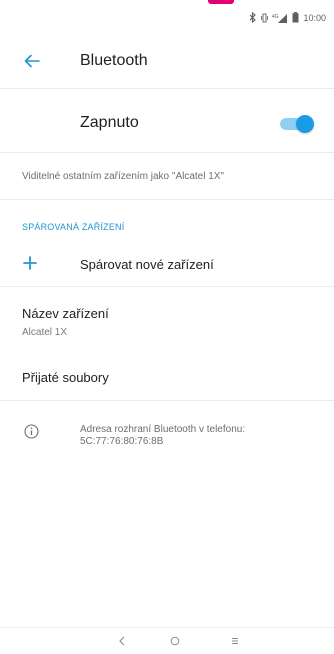 The height and width of the screenshot is (654, 334). I want to click on paired-devices-header: SPÁROVANÁ ZAŘÍZENÍ, so click(73, 227).